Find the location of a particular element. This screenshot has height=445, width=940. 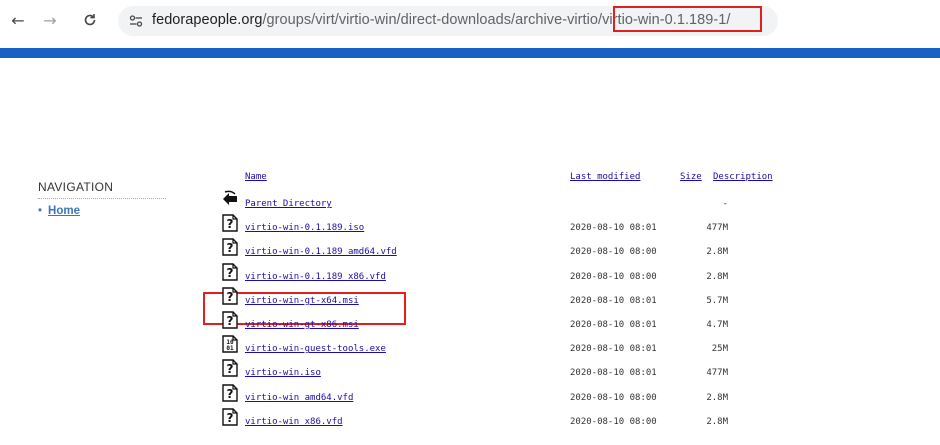

file-size: - is located at coordinates (725, 204).